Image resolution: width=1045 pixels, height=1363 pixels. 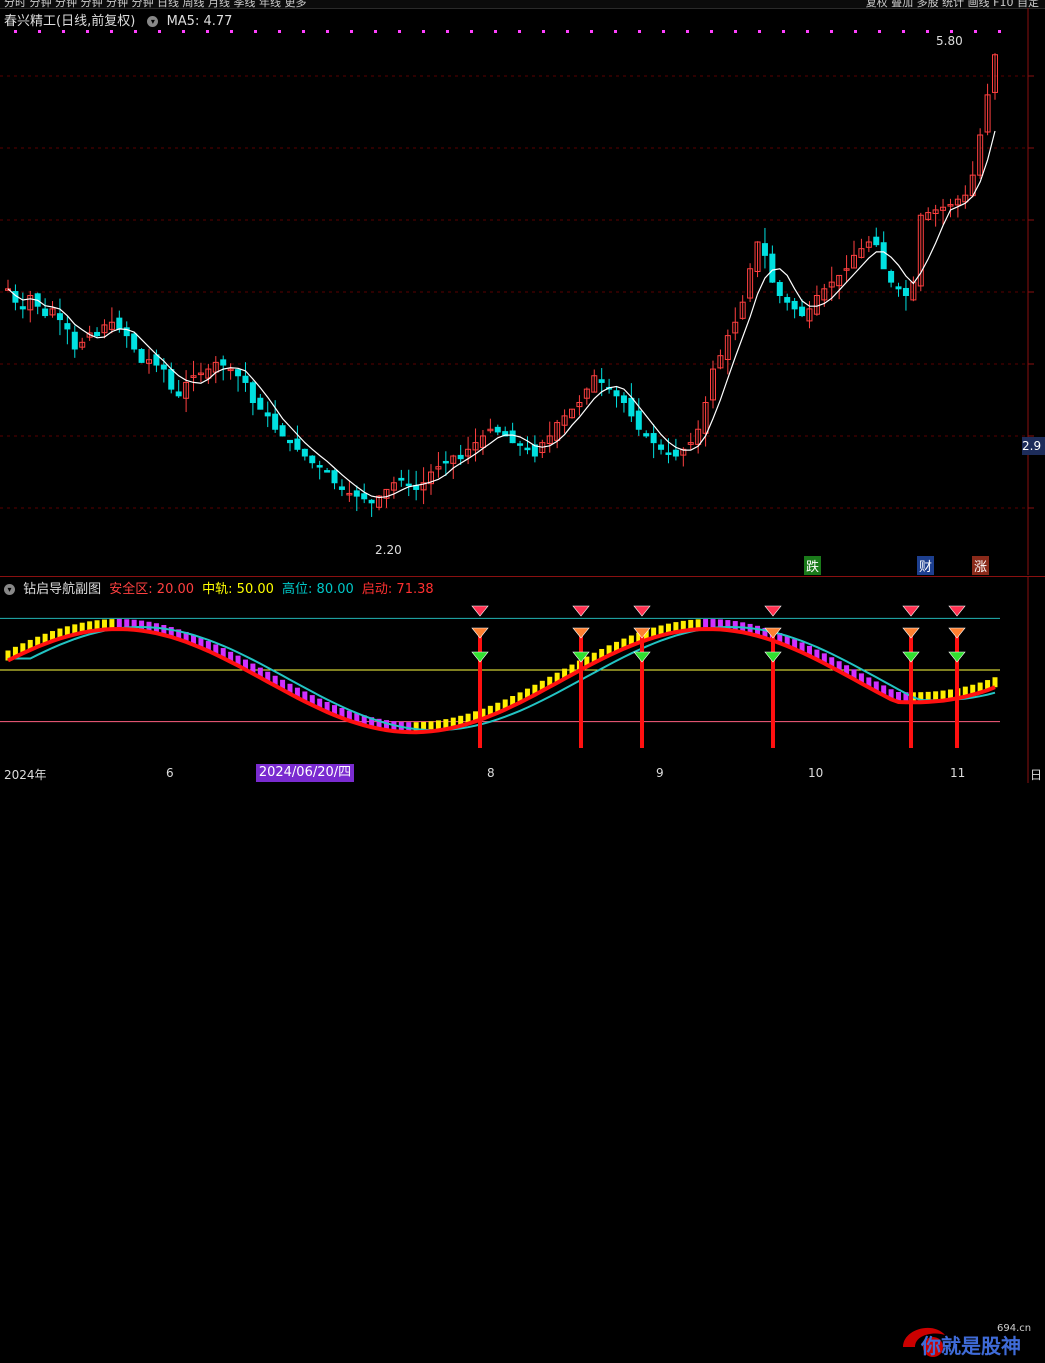 I want to click on safe-zone-label: 安全区: 20.00, so click(x=152, y=589).